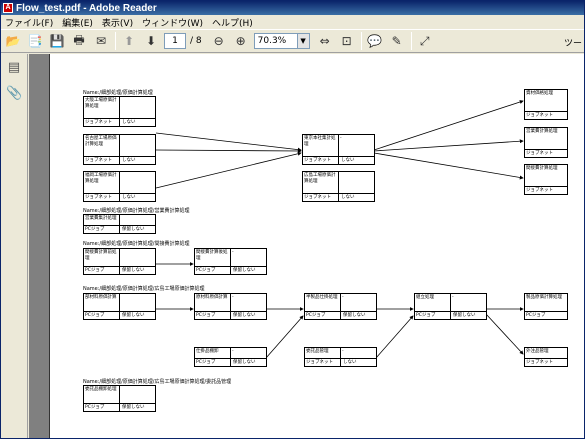 The width and height of the screenshot is (585, 439). What do you see at coordinates (119, 186) in the screenshot?
I see `job-fukuoka-plant: 福岡工場原価計算処理 ジョブネット しない` at bounding box center [119, 186].